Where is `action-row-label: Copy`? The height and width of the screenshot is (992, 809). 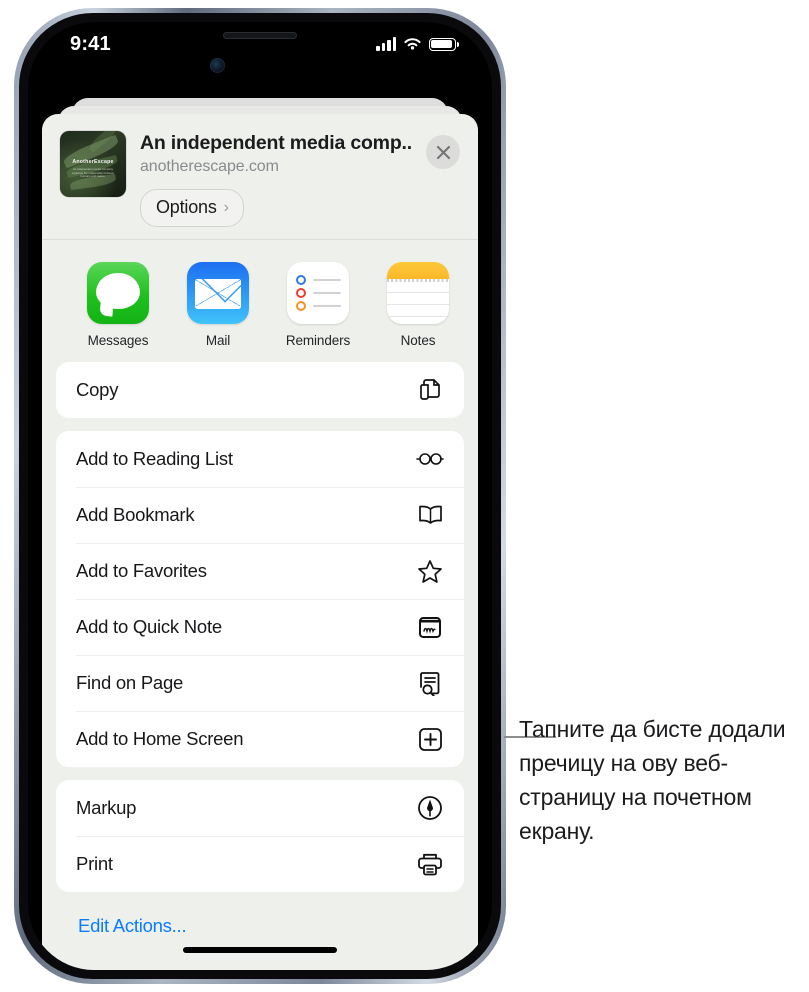
action-row-label: Copy is located at coordinates (97, 389).